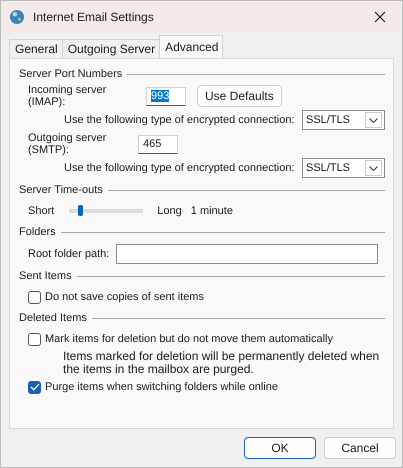 Image resolution: width=403 pixels, height=468 pixels. I want to click on dialog-button: Cancel, so click(360, 448).